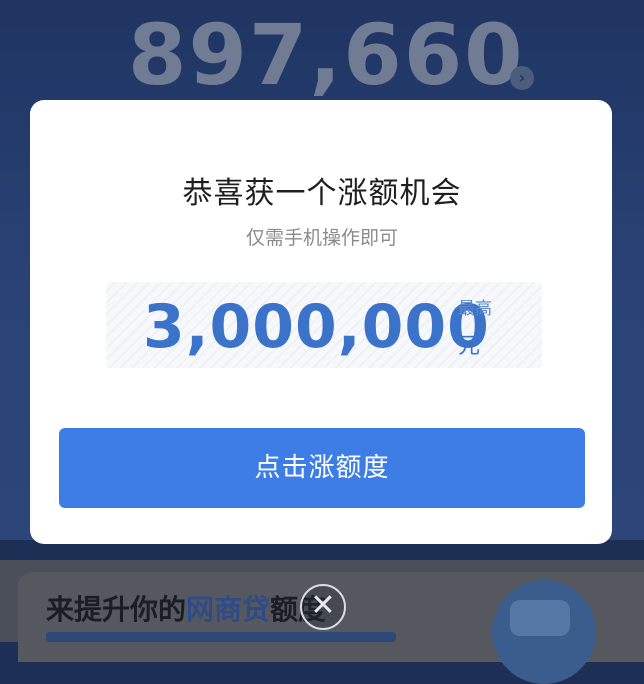 This screenshot has width=644, height=684. Describe the element at coordinates (116, 609) in the screenshot. I see `promo-prefix: 来提升你的` at that location.